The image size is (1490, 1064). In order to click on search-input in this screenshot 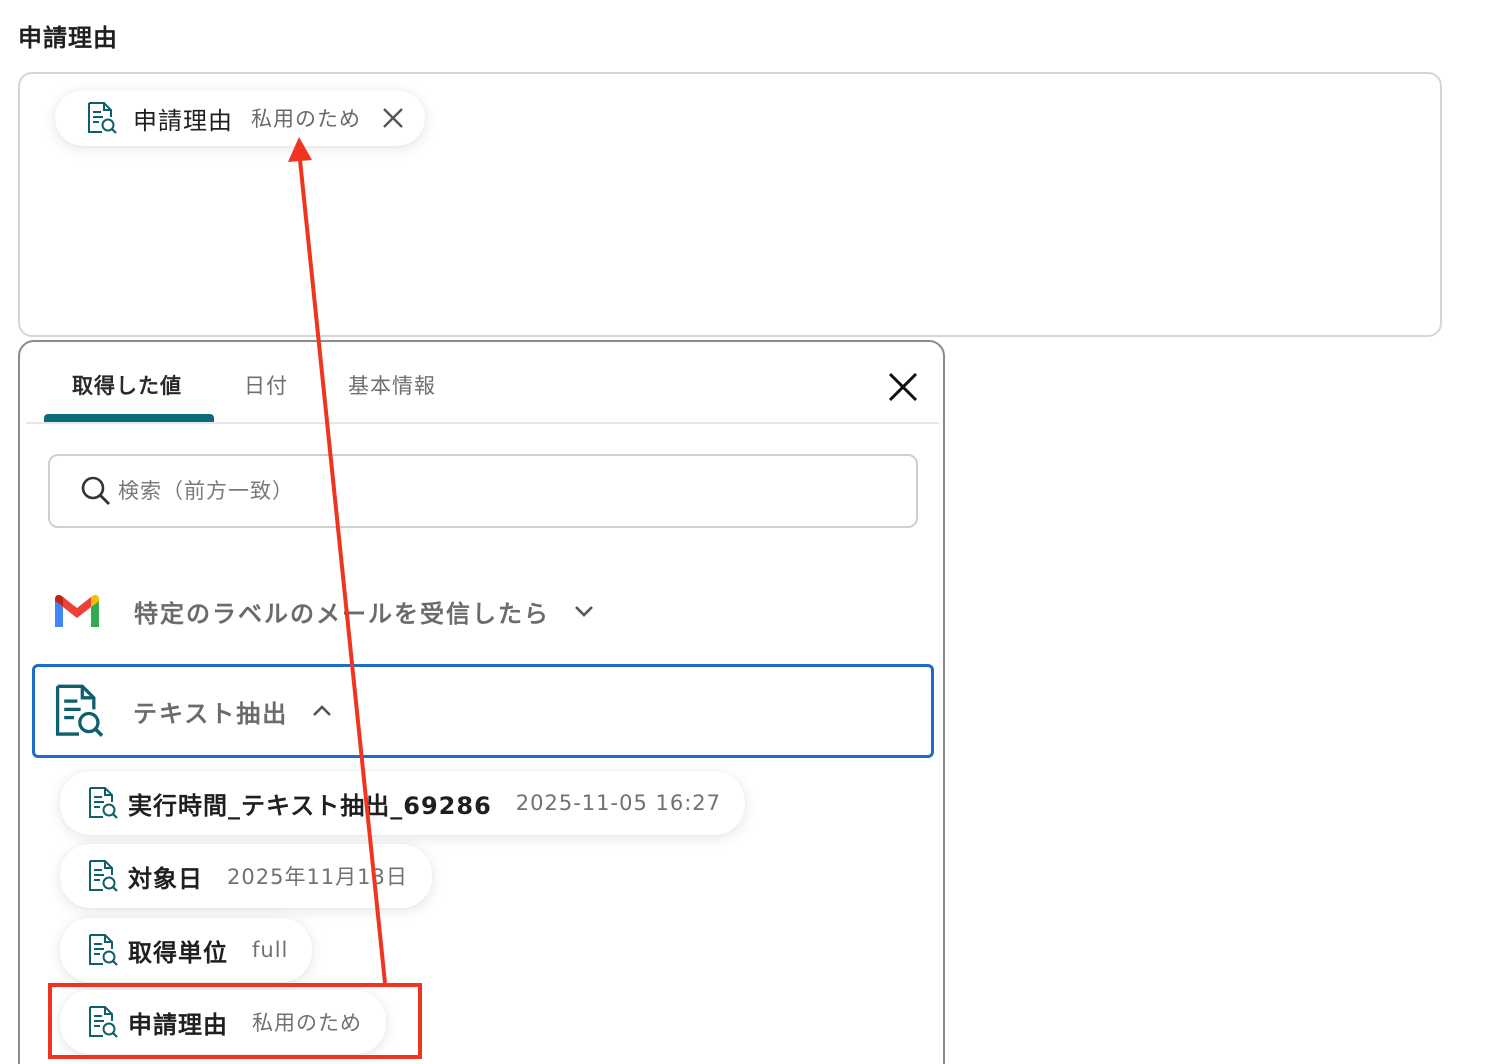, I will do `click(498, 491)`.